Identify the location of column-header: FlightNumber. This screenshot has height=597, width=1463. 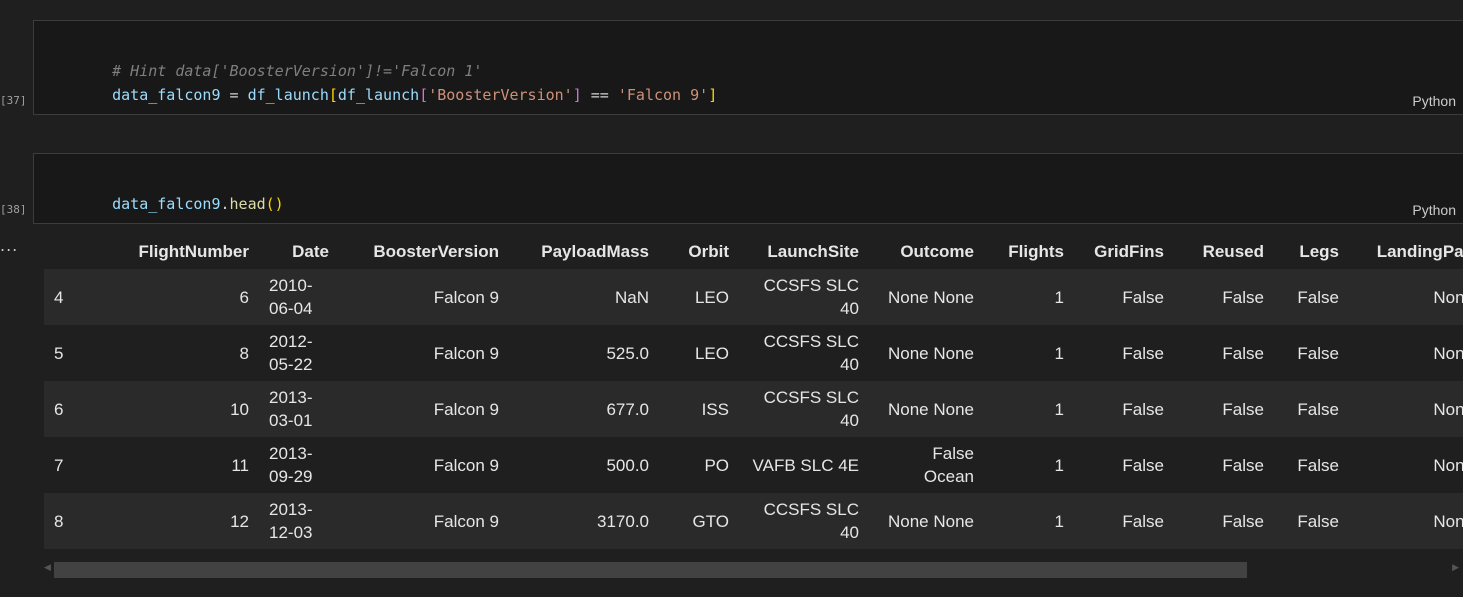
(176, 252).